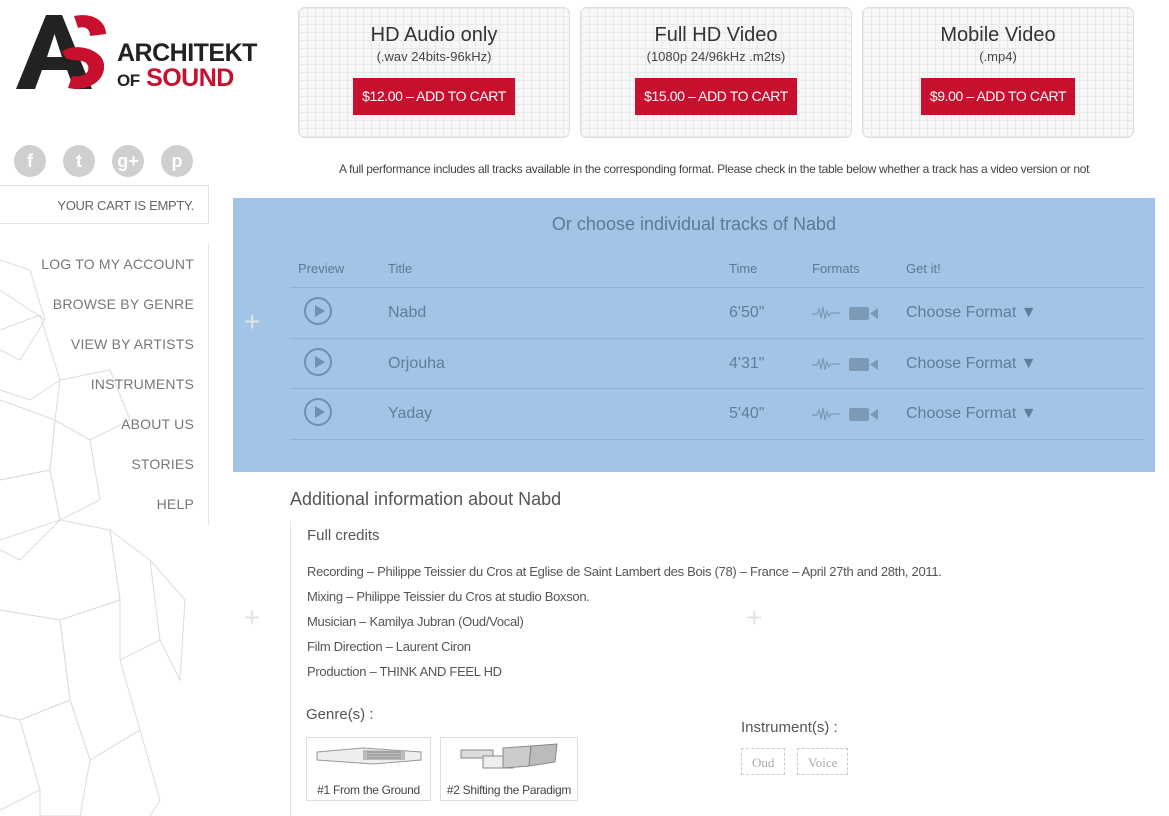 This screenshot has width=1169, height=816. What do you see at coordinates (434, 35) in the screenshot?
I see `product-title: HD Audio only` at bounding box center [434, 35].